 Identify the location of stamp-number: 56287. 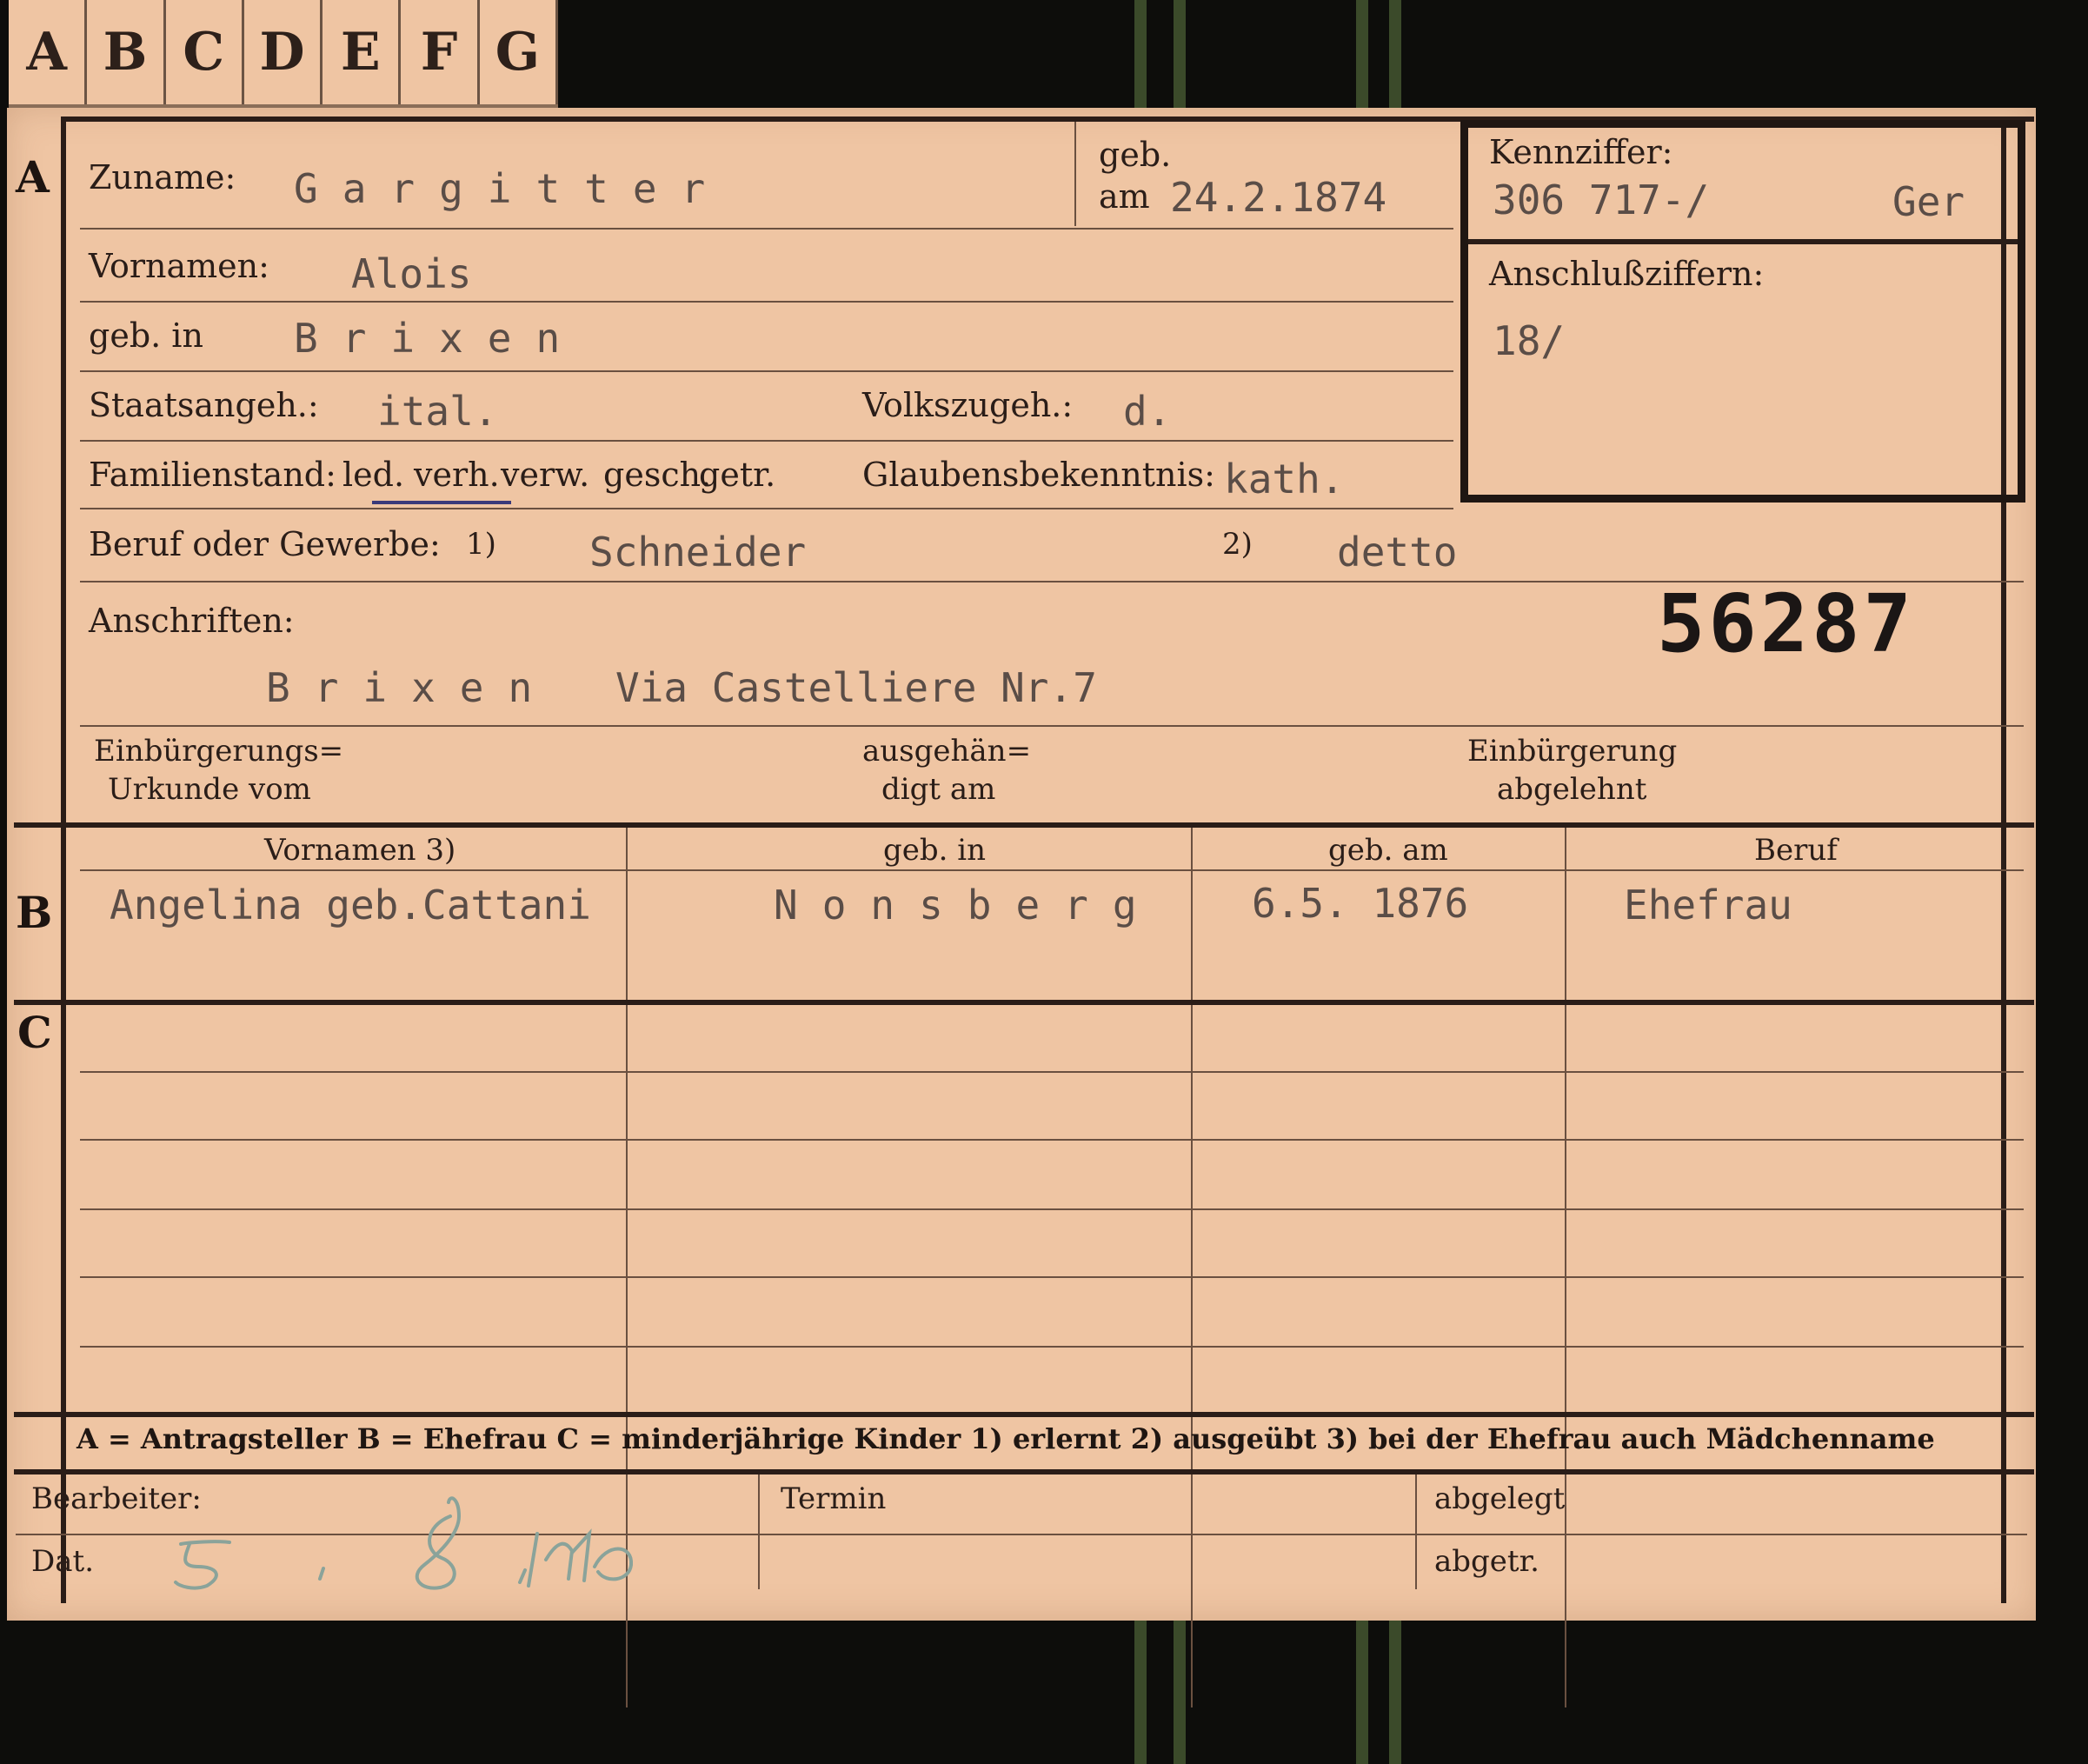
(1786, 623).